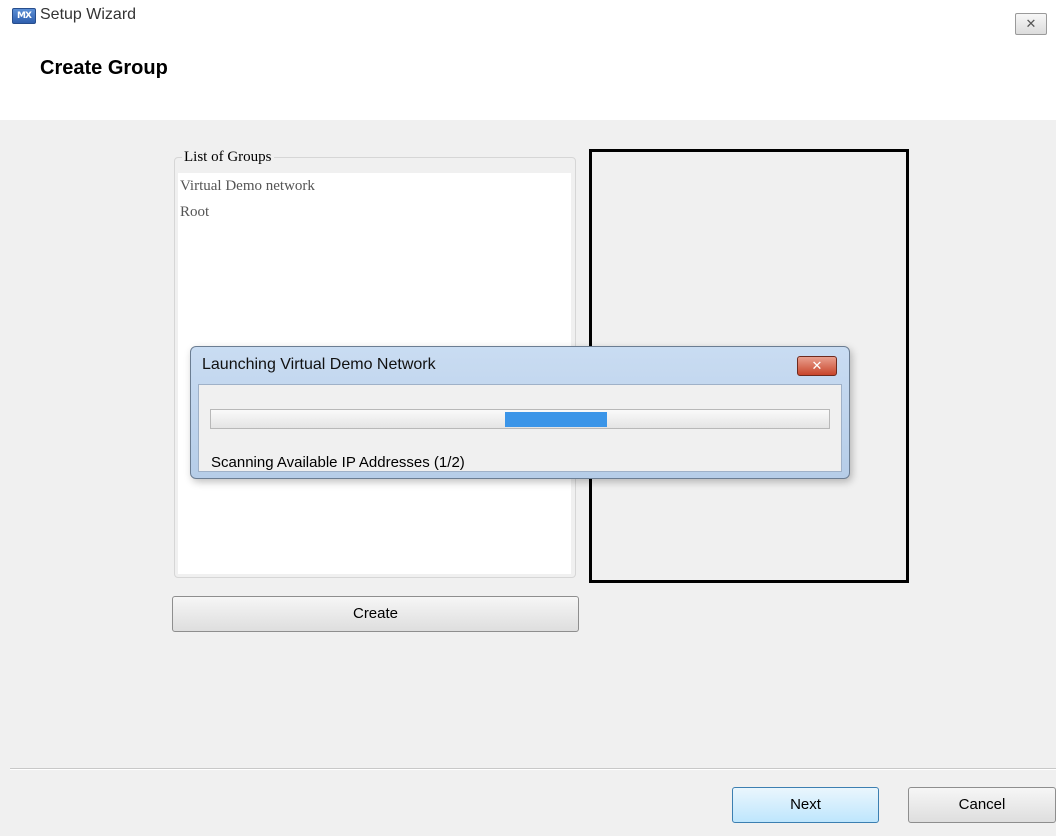 This screenshot has width=1056, height=836. I want to click on title-bar: MX Setup Wizard ✕, so click(528, 25).